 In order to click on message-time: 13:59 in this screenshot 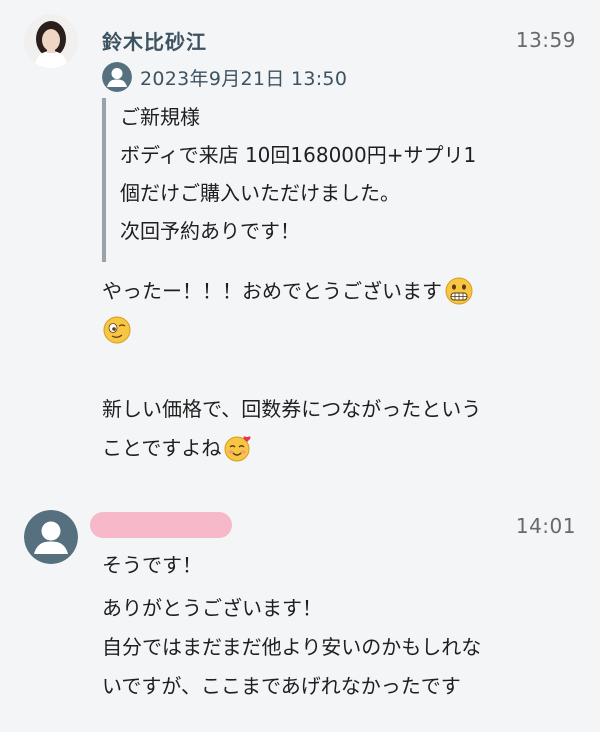, I will do `click(545, 40)`.